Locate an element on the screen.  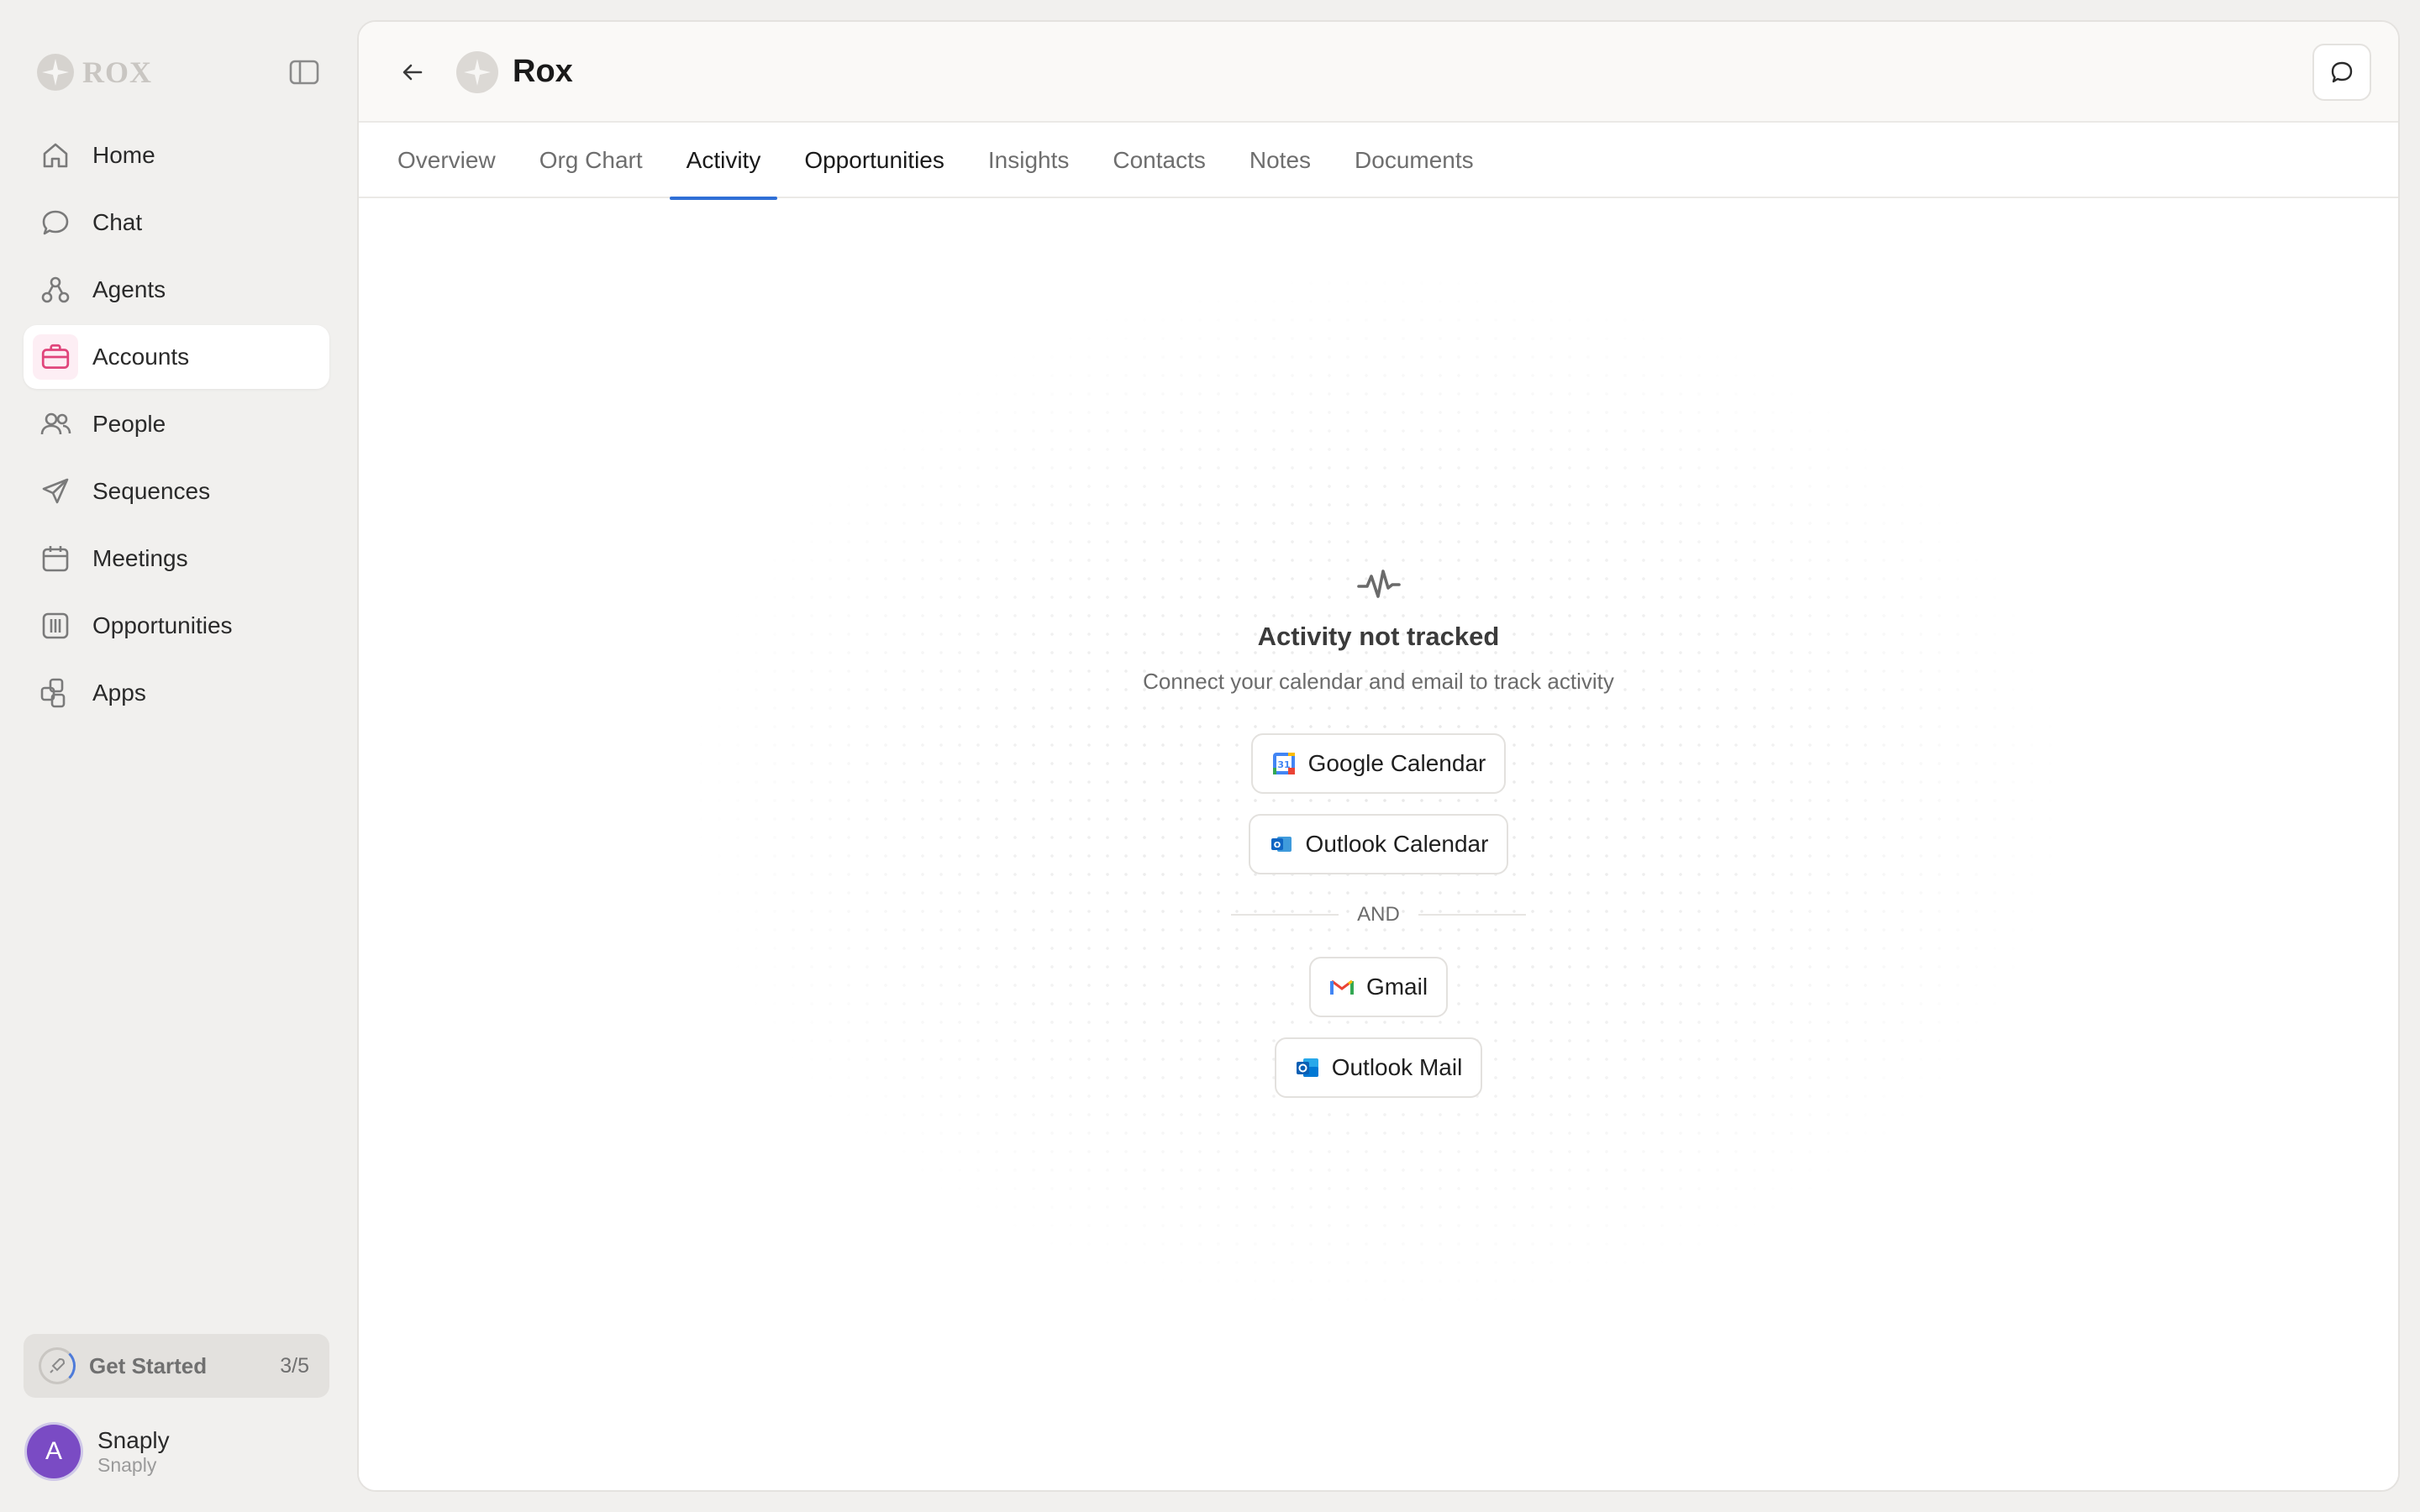
sidebar-item-people: People is located at coordinates (176, 424).